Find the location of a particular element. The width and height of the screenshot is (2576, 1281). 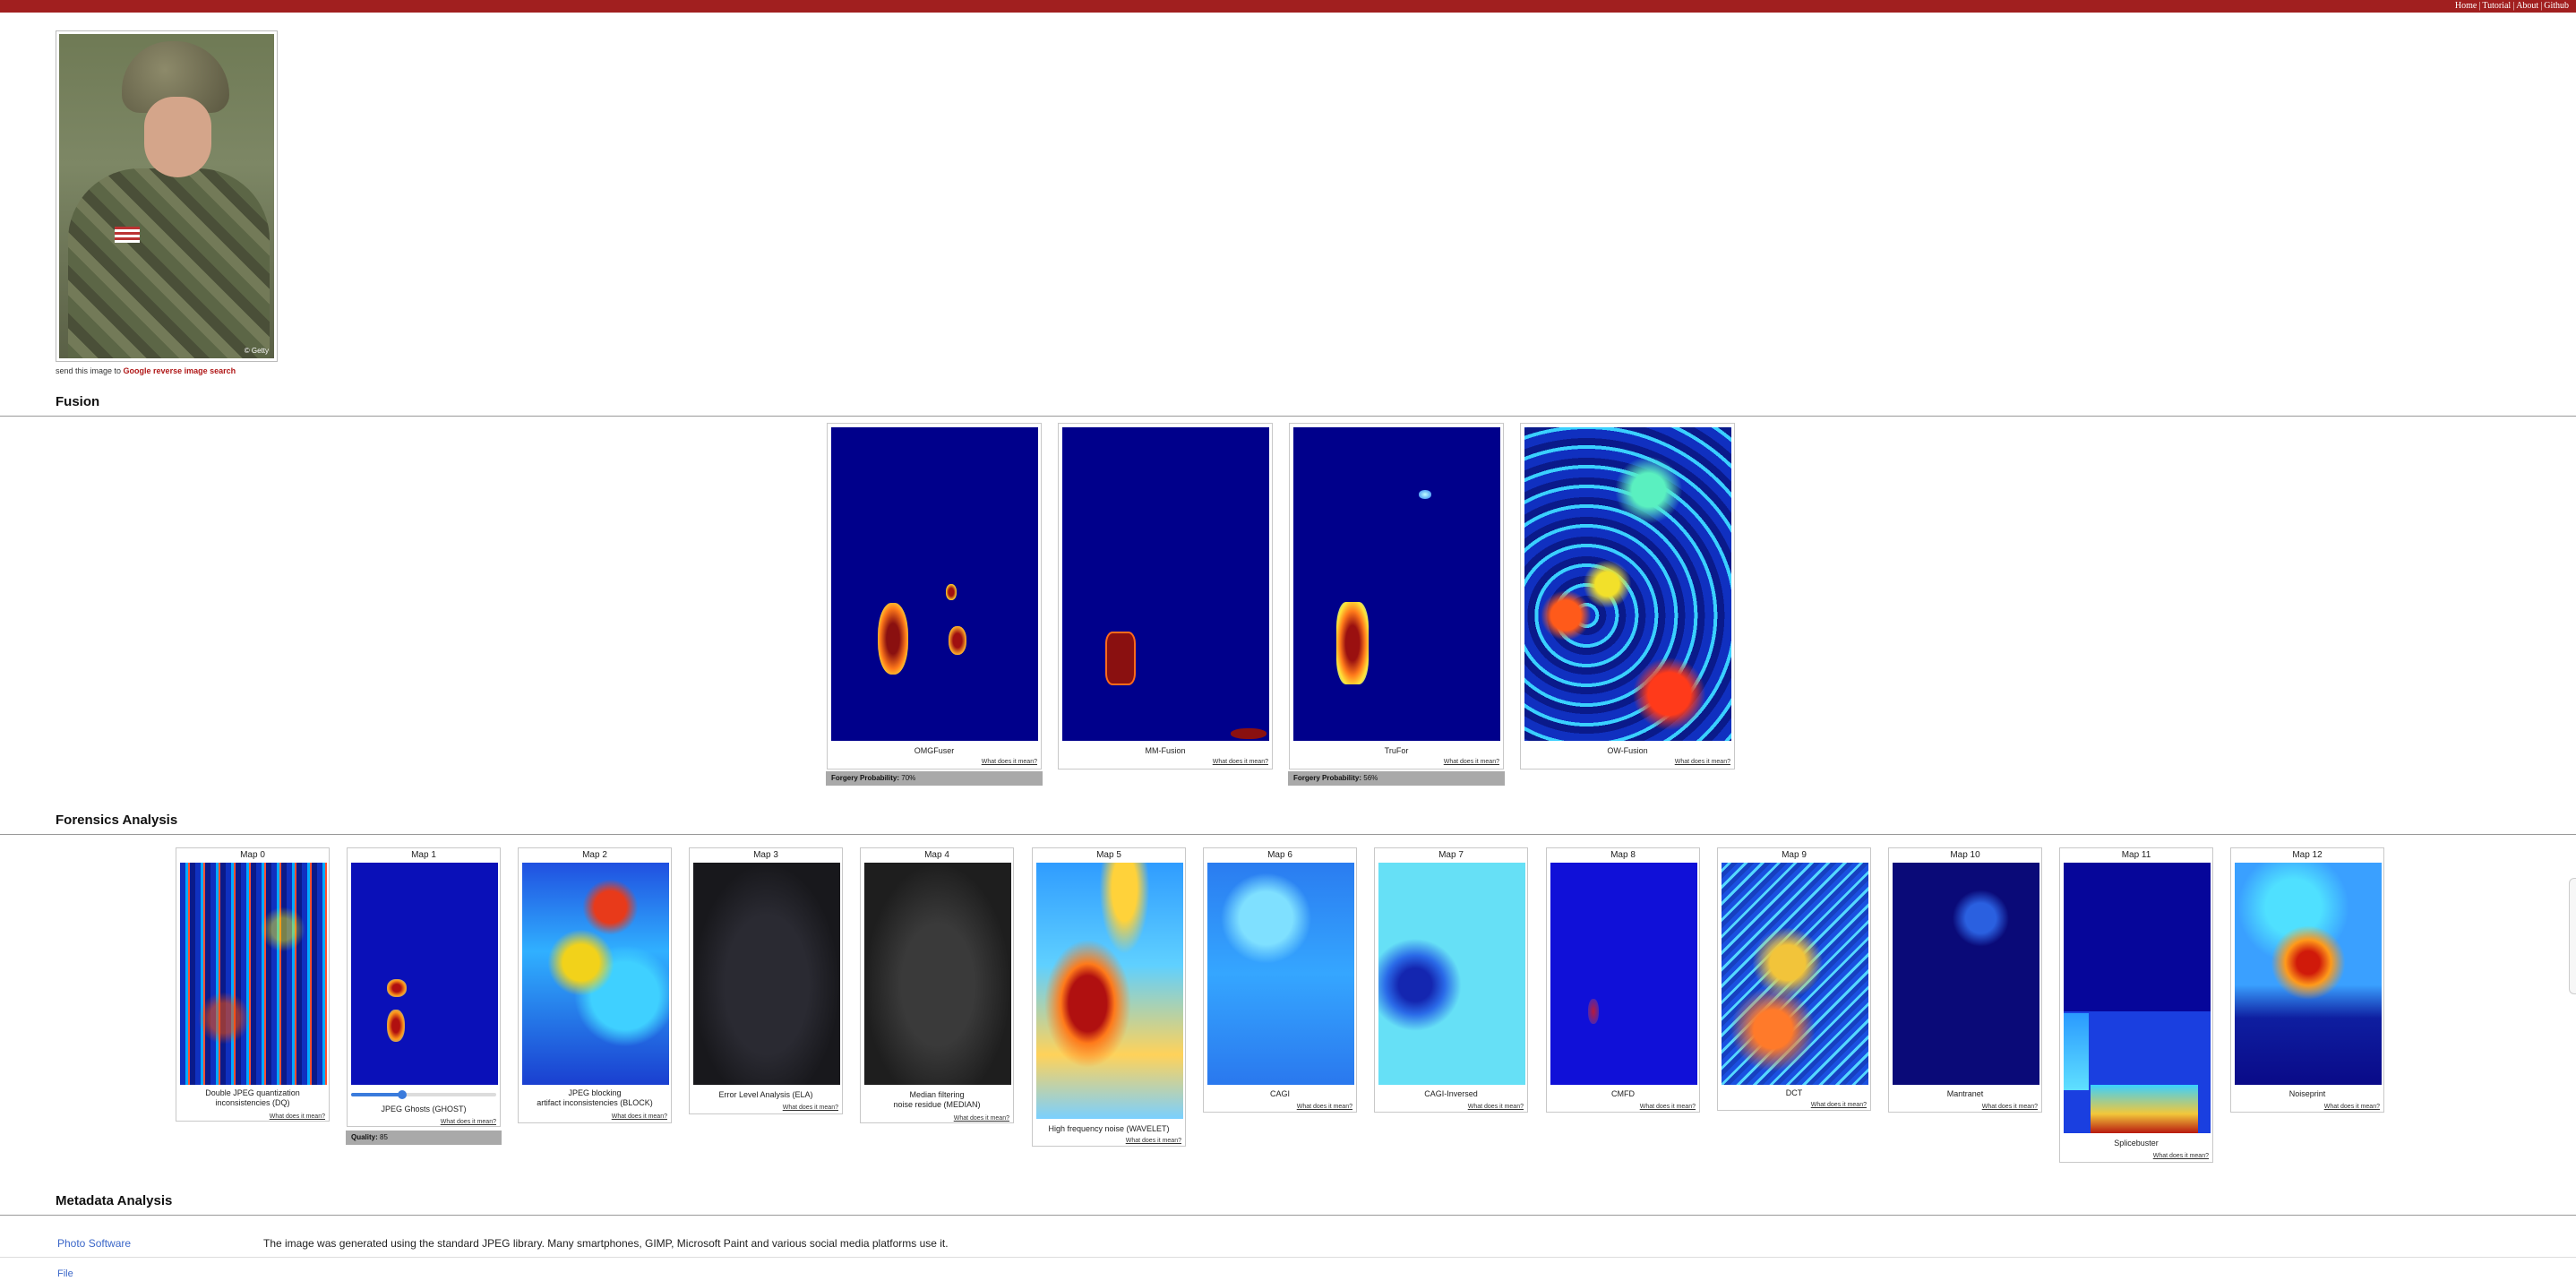

nav-tutorial-link: Tutorial is located at coordinates (2496, 6).